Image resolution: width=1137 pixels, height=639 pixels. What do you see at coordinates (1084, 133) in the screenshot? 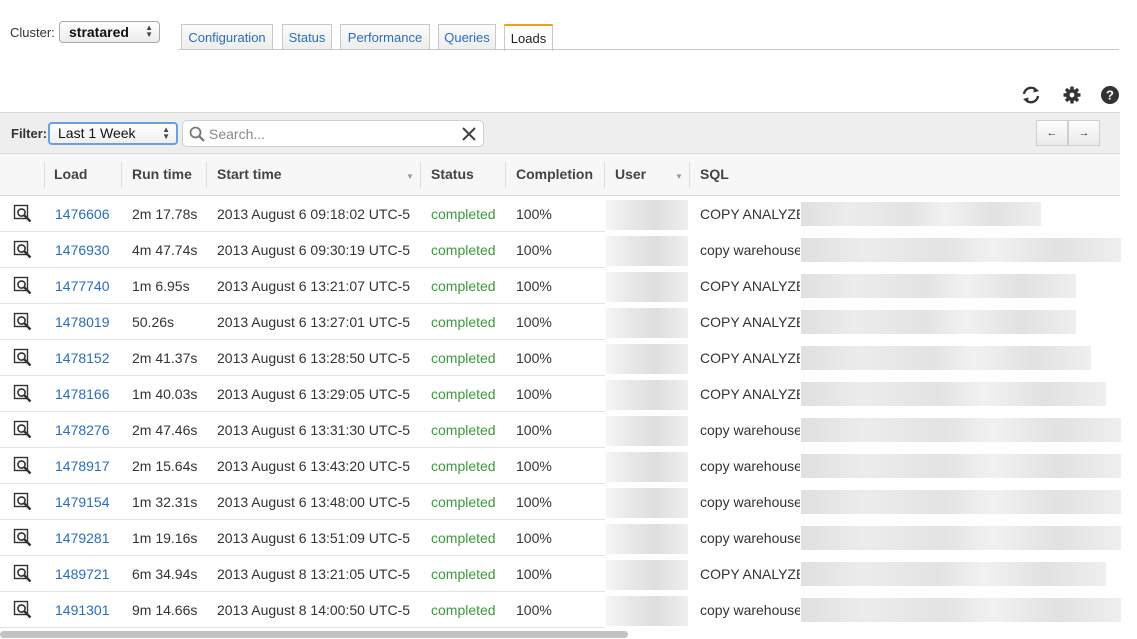
I see `next-page-button: →` at bounding box center [1084, 133].